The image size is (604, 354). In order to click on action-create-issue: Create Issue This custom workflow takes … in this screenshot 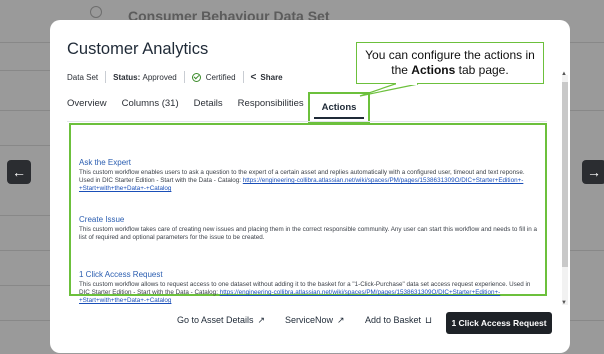, I will do `click(309, 228)`.